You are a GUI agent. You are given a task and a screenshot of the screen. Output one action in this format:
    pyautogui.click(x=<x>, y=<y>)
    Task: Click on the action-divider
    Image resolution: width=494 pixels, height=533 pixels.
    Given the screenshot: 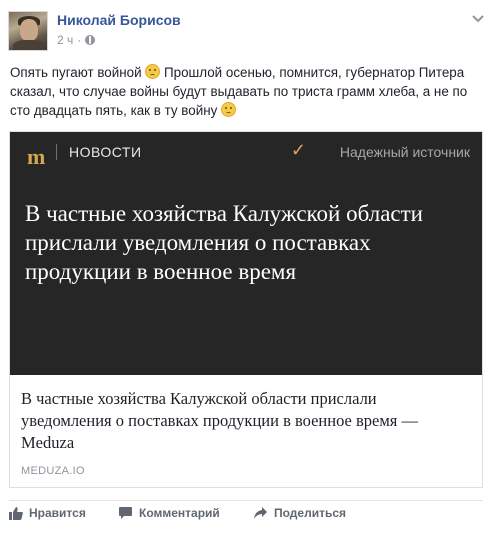 What is the action you would take?
    pyautogui.click(x=246, y=500)
    